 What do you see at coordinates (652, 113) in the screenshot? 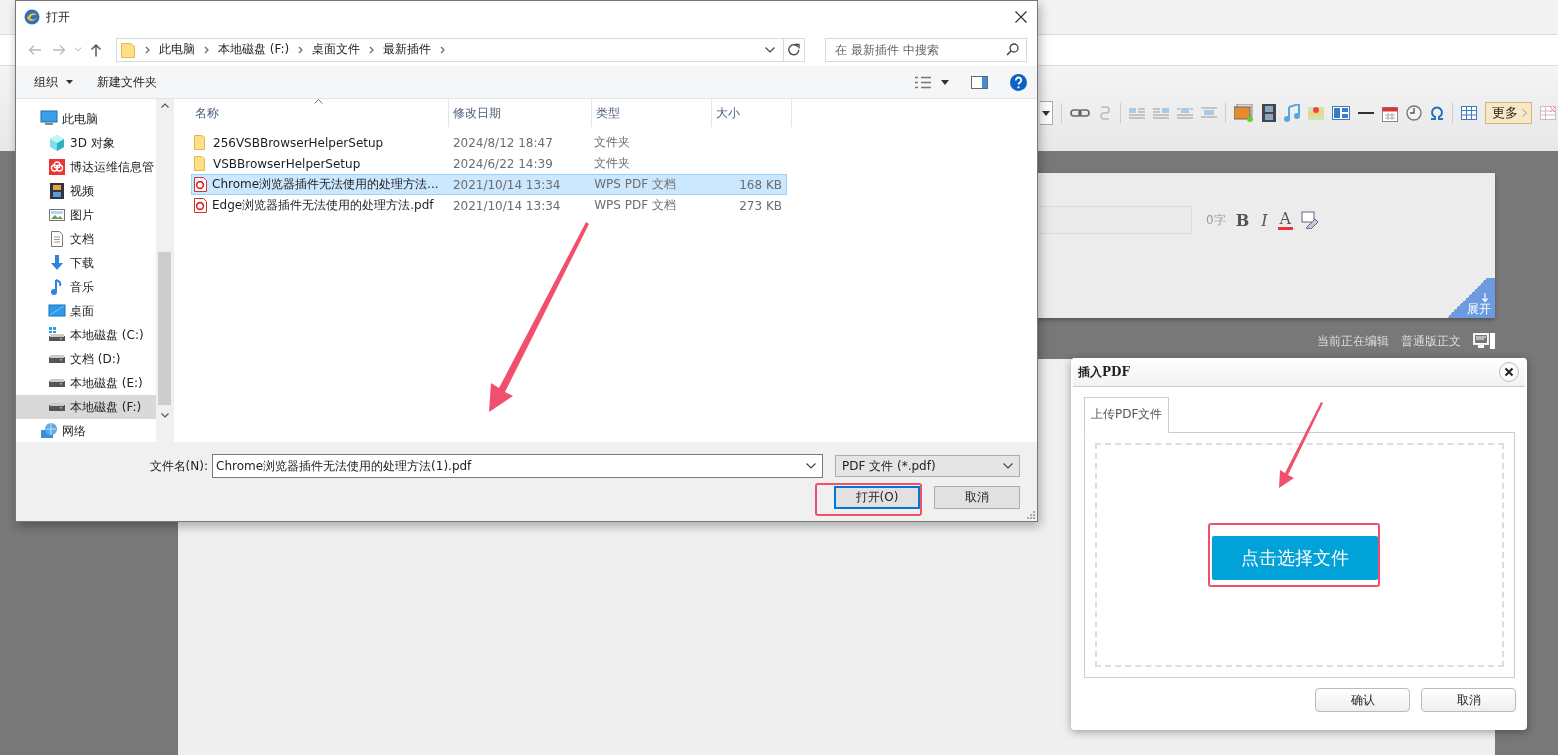
I see `column-header: 类型` at bounding box center [652, 113].